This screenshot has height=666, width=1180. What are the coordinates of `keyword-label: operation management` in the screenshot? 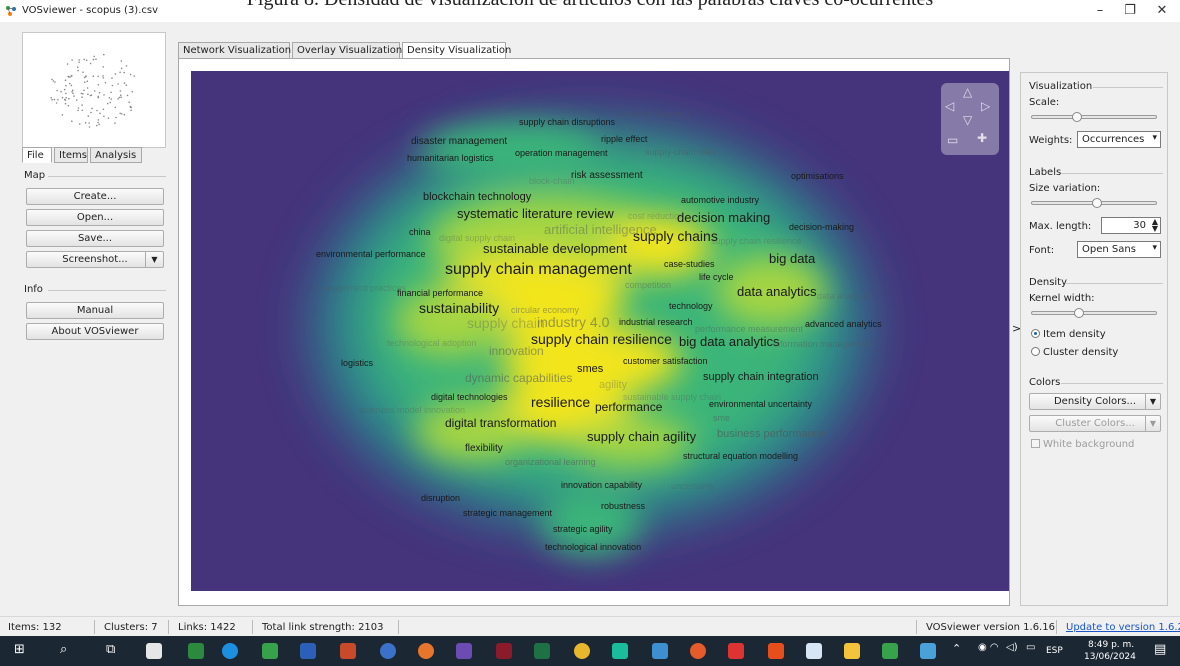 It's located at (561, 153).